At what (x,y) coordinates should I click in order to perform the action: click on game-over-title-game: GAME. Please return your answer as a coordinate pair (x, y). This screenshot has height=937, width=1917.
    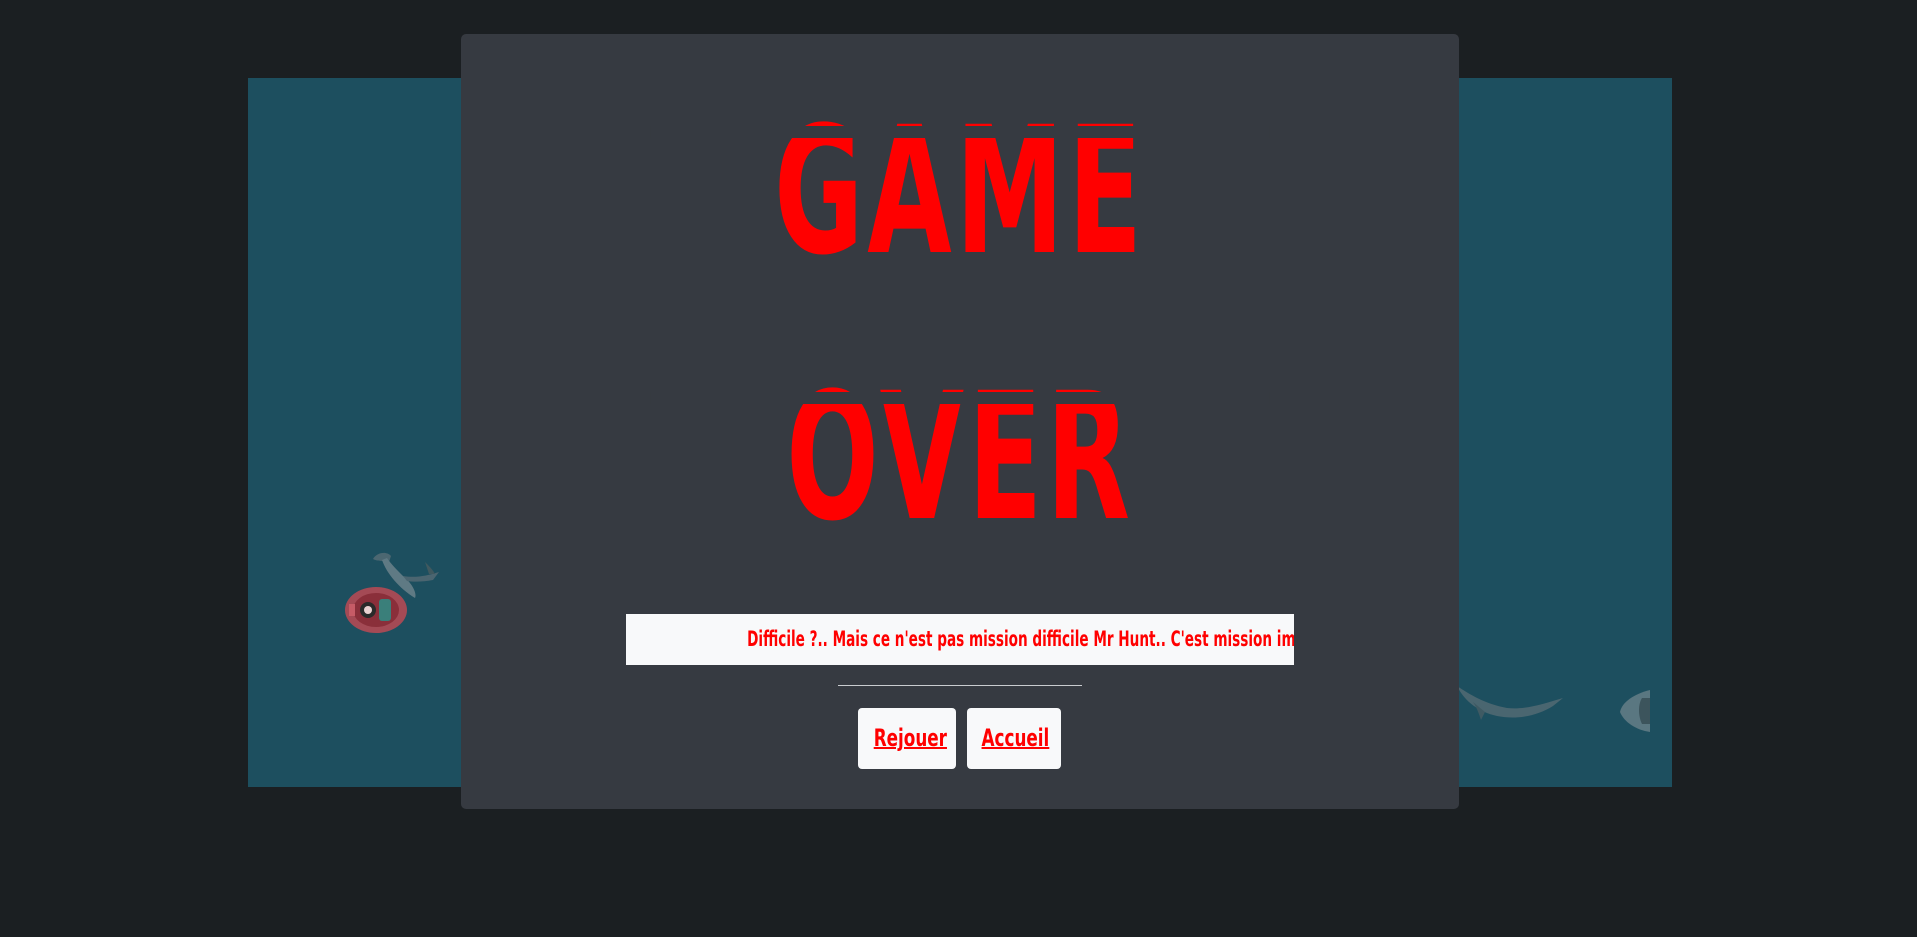
    Looking at the image, I should click on (960, 199).